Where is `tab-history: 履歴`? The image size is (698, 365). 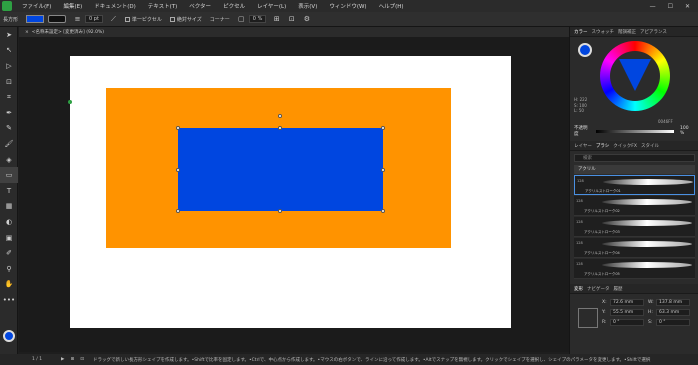
tab-history: 履歴 is located at coordinates (618, 289).